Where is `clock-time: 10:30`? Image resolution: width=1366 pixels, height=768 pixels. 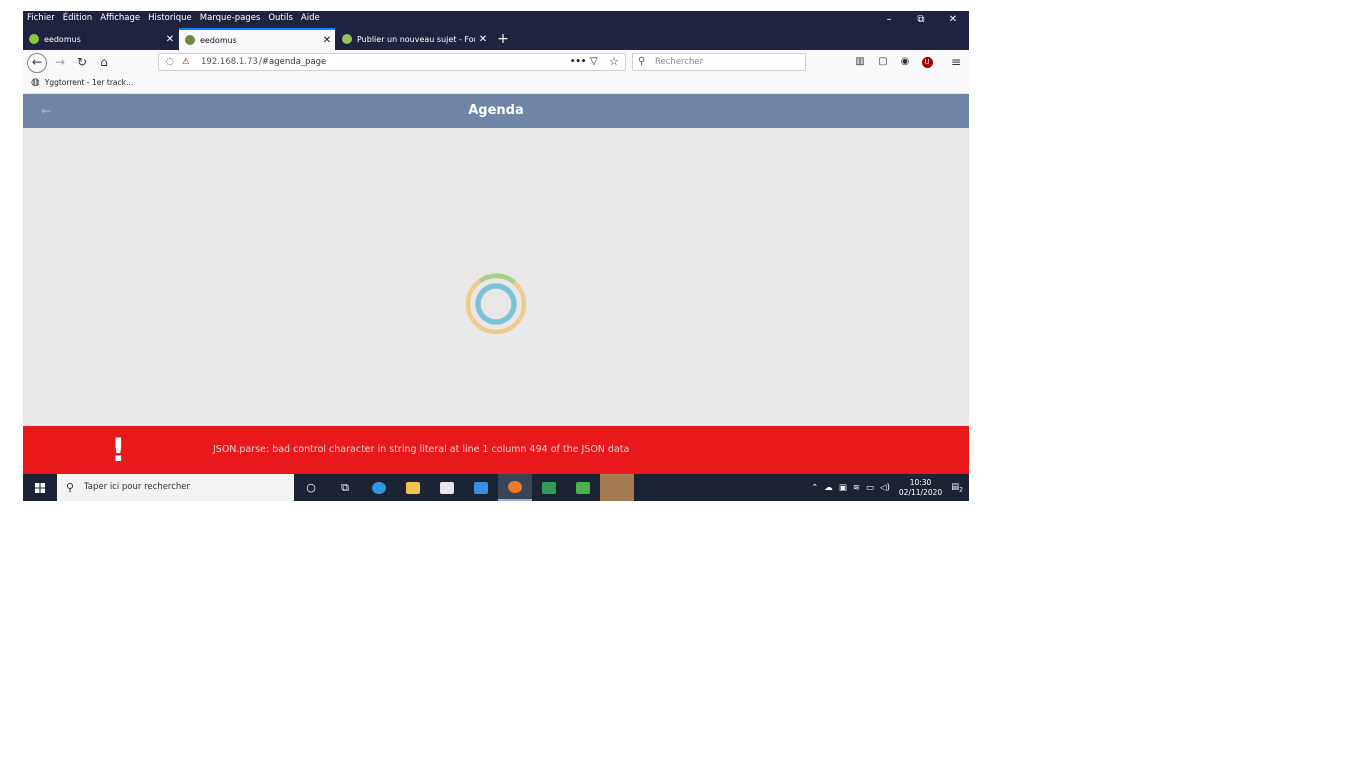
clock-time: 10:30 is located at coordinates (920, 482).